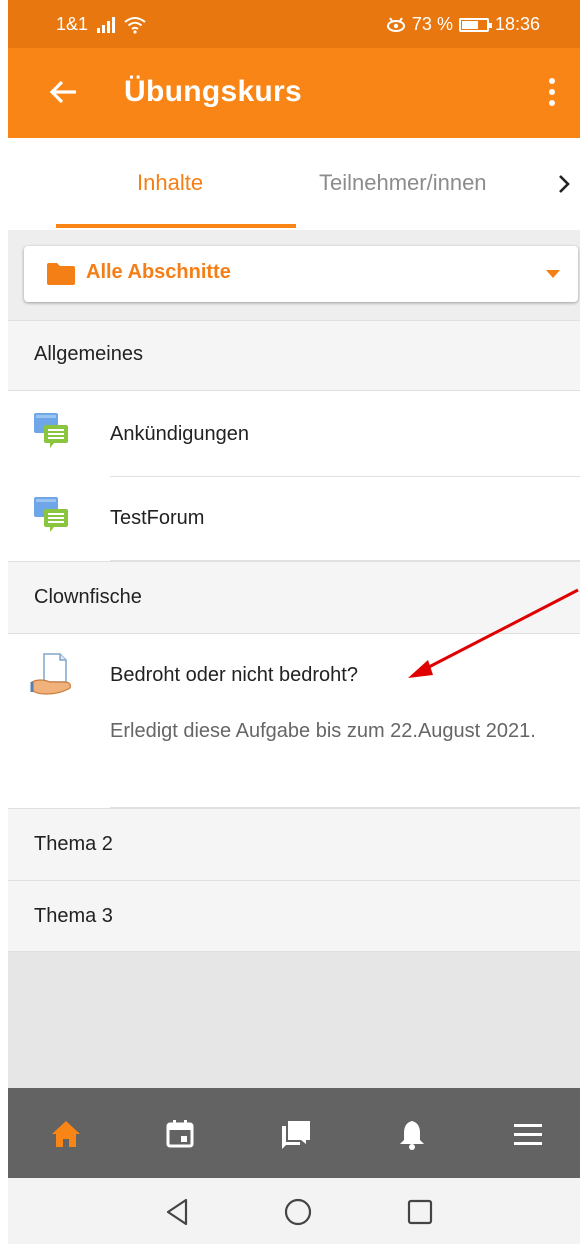  Describe the element at coordinates (180, 434) in the screenshot. I see `item-label: Ankündigungen` at that location.